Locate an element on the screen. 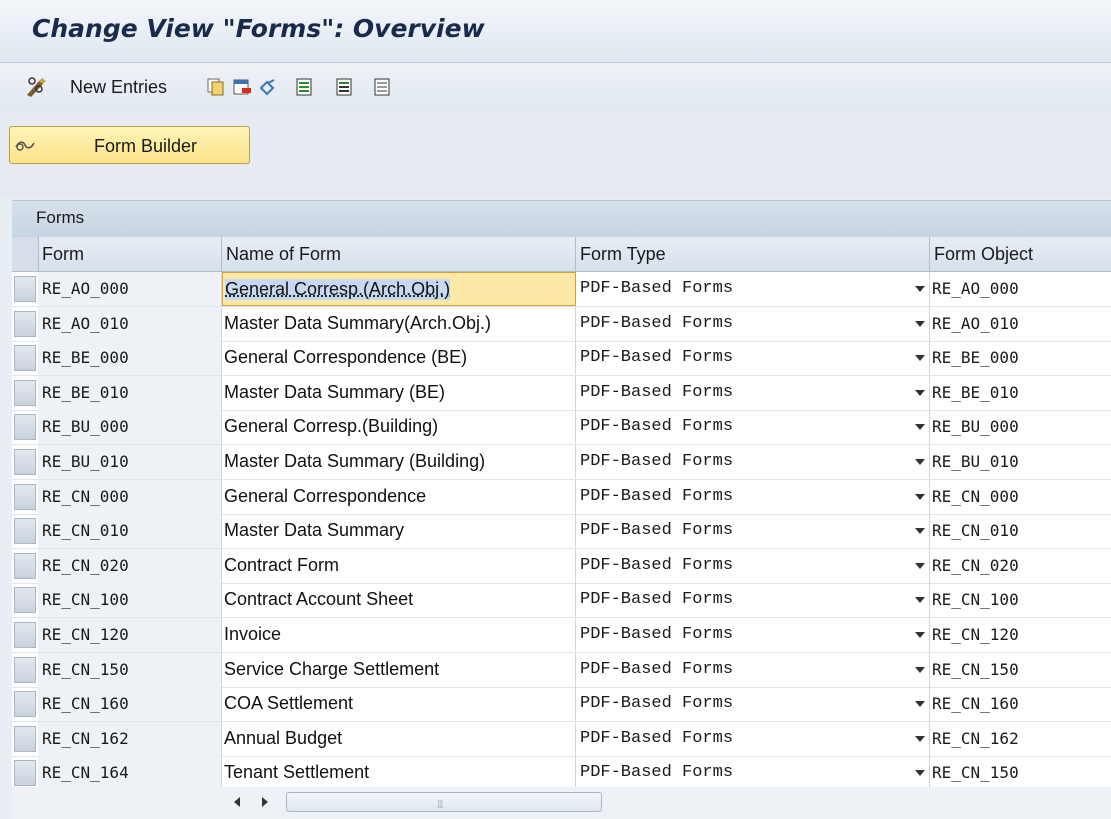  form-object-input: RE_BE_000 is located at coordinates (1020, 358).